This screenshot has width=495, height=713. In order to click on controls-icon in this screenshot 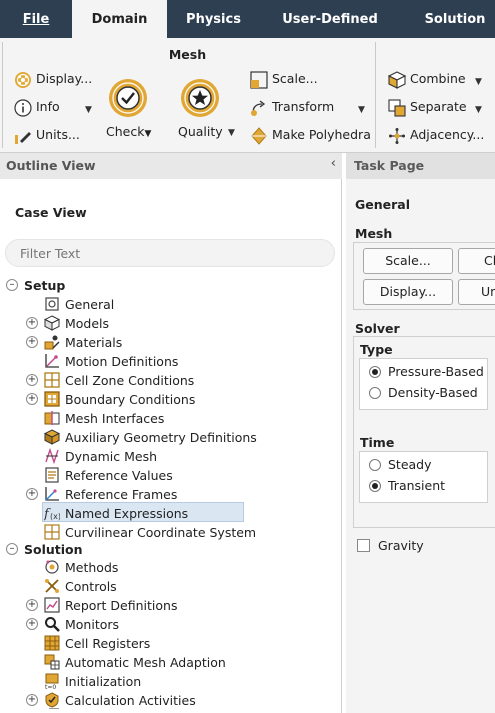, I will do `click(52, 586)`.